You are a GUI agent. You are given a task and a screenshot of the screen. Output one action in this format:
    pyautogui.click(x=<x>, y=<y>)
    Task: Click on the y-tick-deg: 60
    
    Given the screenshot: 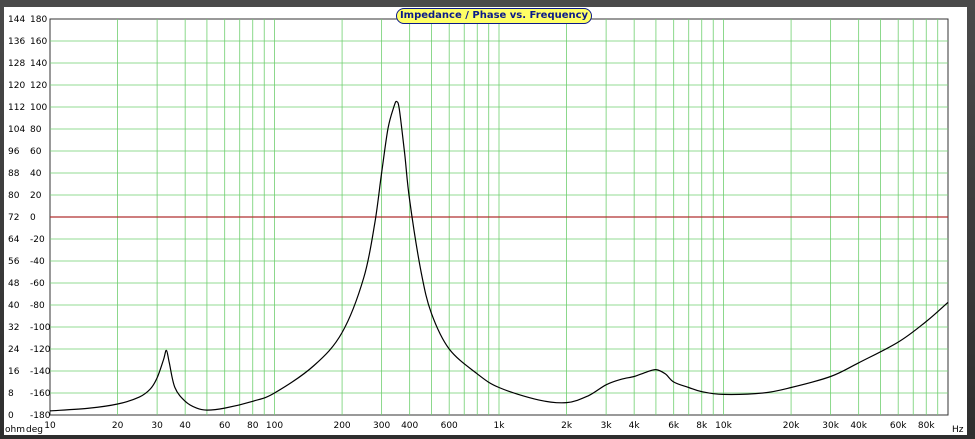 What is the action you would take?
    pyautogui.click(x=36, y=152)
    